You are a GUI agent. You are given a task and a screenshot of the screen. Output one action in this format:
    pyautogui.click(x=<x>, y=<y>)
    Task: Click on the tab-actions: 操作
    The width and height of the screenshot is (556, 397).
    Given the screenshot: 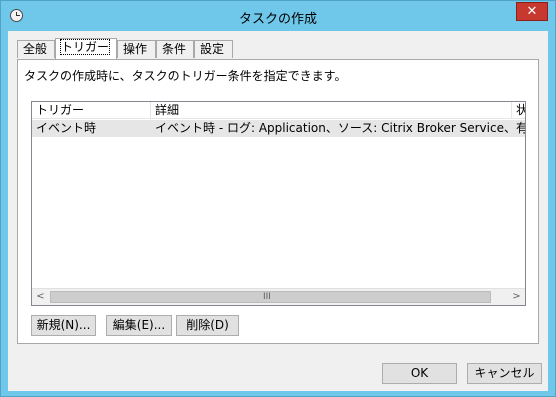 What is the action you would take?
    pyautogui.click(x=136, y=49)
    